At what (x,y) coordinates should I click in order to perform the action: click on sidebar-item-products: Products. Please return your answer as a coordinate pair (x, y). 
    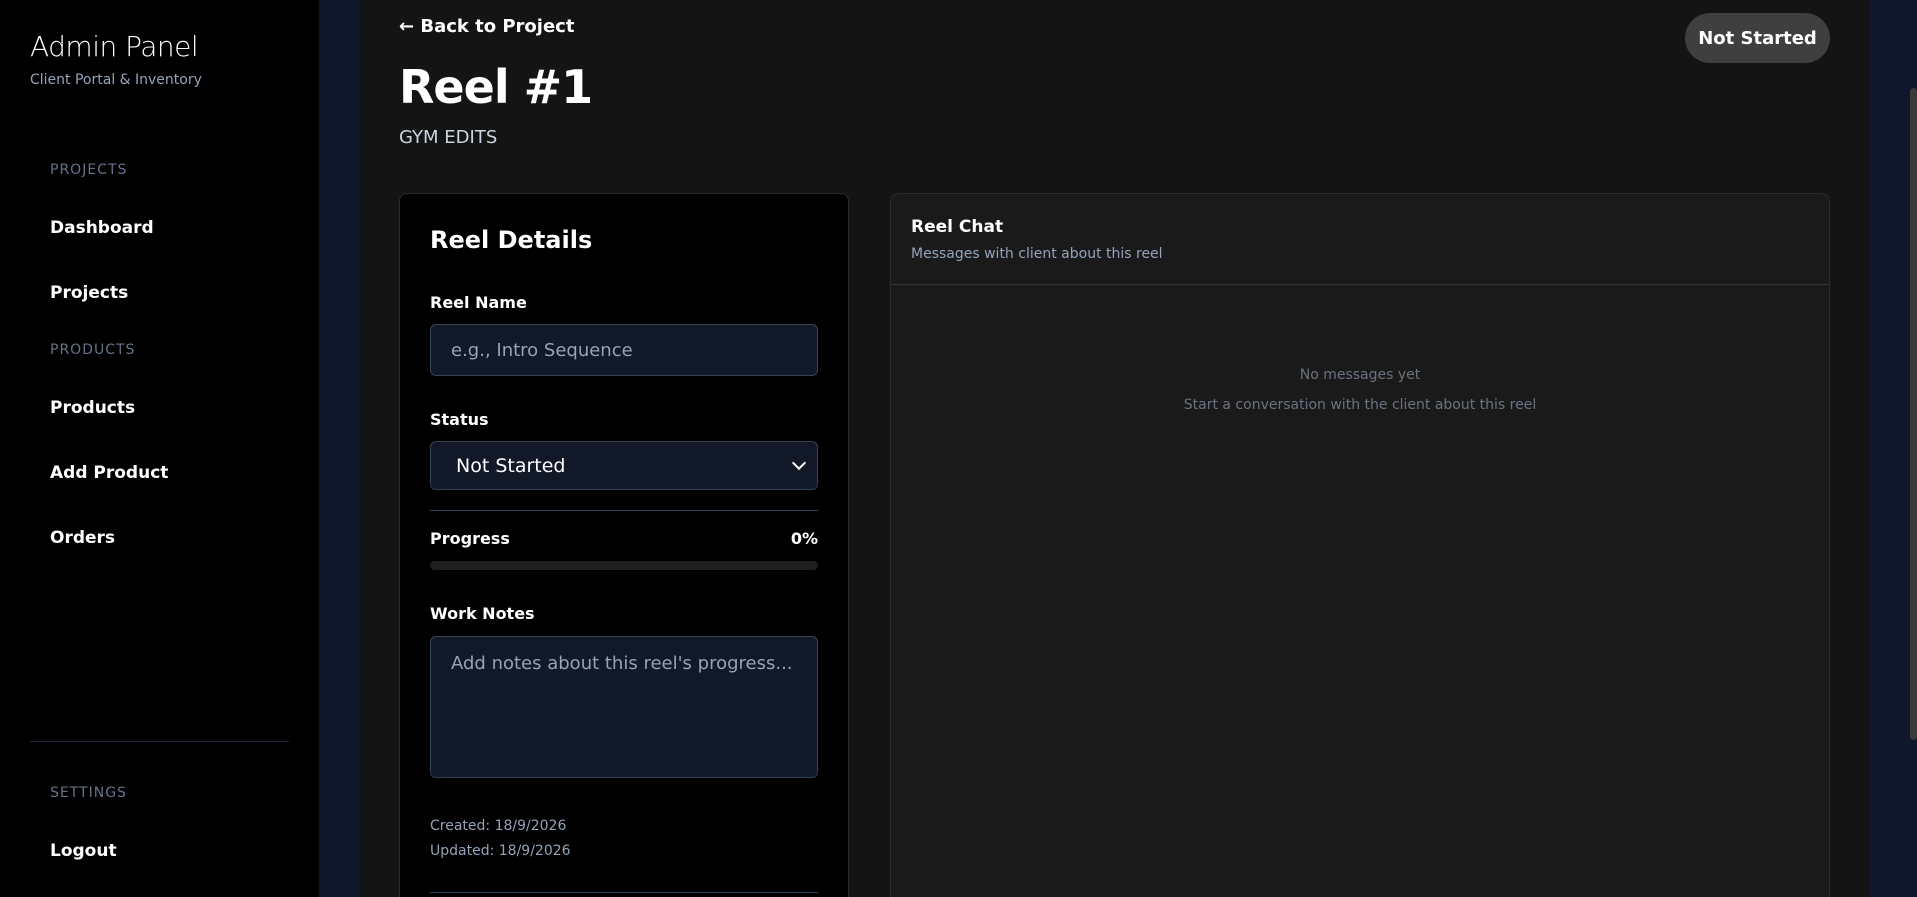
    Looking at the image, I should click on (92, 408).